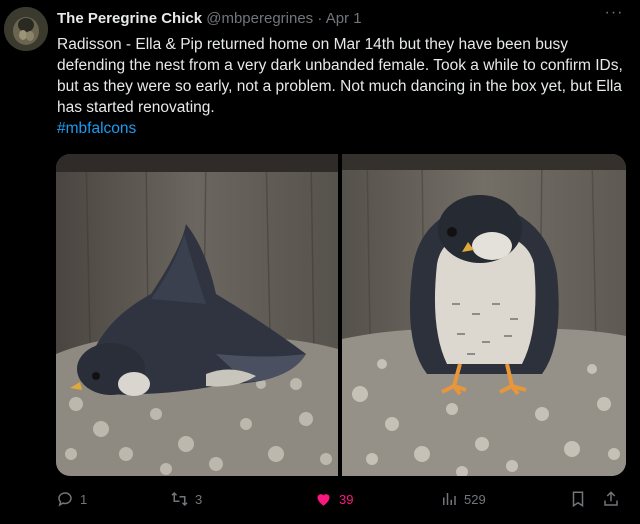  I want to click on share-icon, so click(611, 498).